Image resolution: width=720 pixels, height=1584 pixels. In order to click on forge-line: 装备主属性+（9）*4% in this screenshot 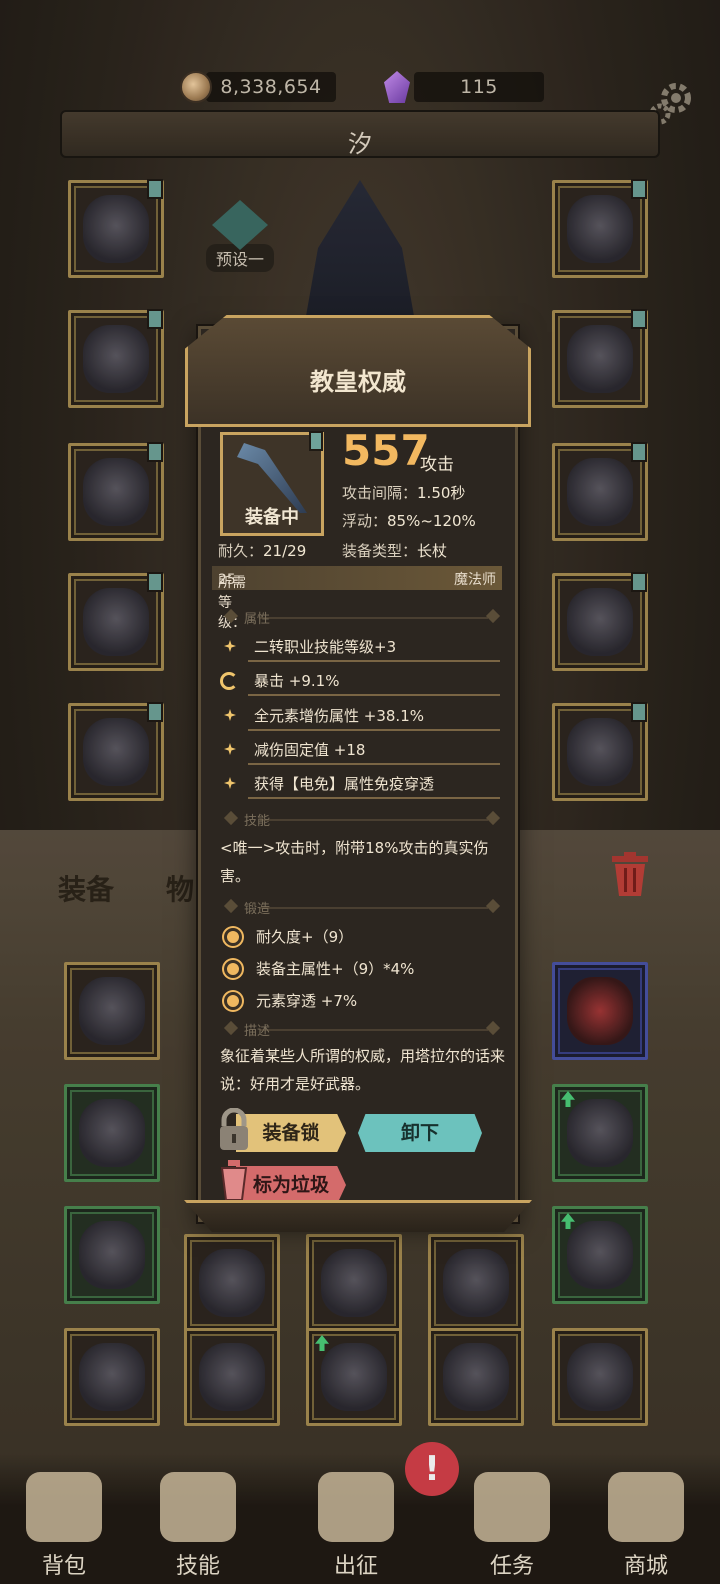, I will do `click(360, 973)`.